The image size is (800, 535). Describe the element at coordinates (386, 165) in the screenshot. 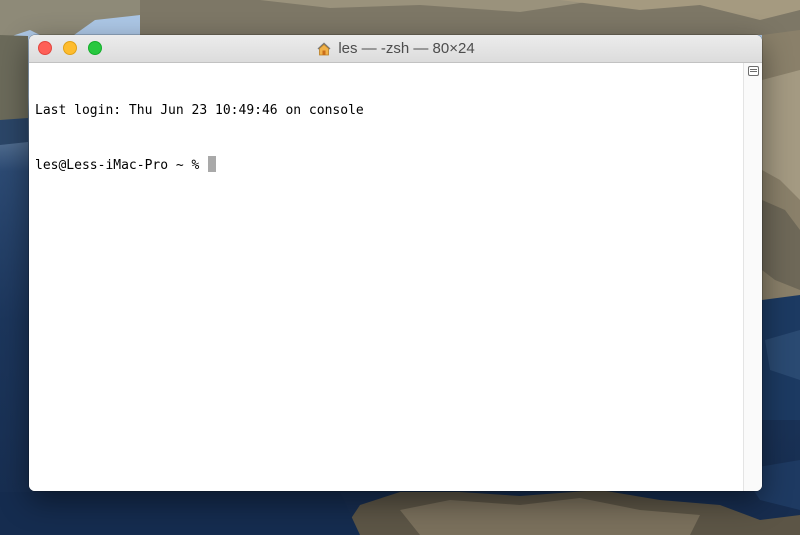

I see `prompt-line: les@Less-iMac-Pro ~ %` at that location.